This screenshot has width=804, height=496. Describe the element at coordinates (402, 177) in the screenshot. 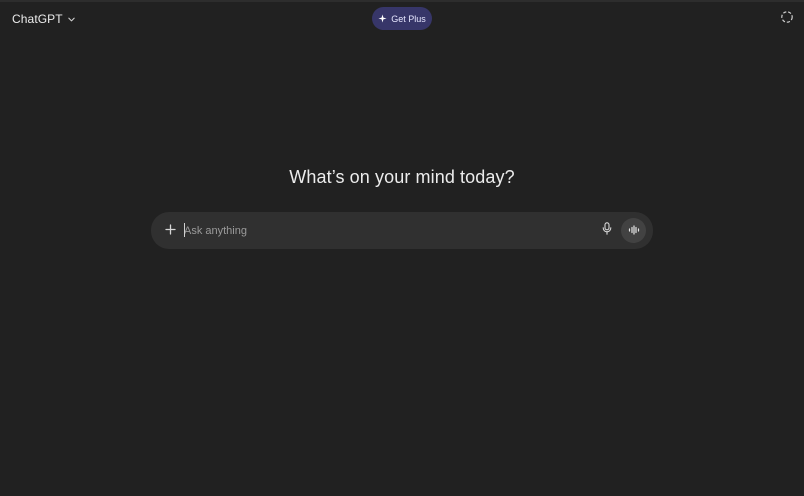

I see `page-title: What’s on your mind today?` at that location.